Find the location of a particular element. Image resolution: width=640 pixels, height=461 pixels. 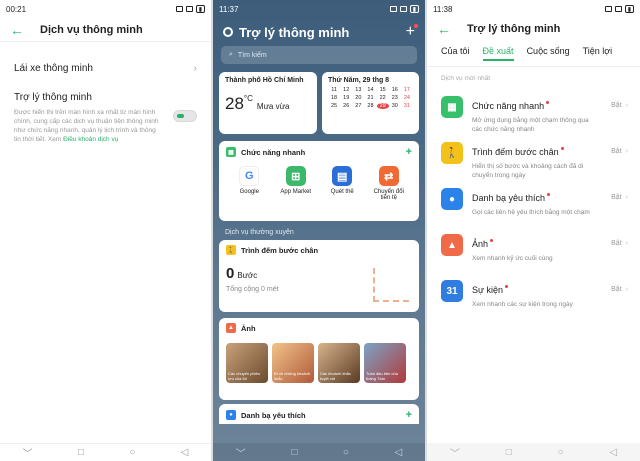

calendar-day: 27 is located at coordinates (358, 106).